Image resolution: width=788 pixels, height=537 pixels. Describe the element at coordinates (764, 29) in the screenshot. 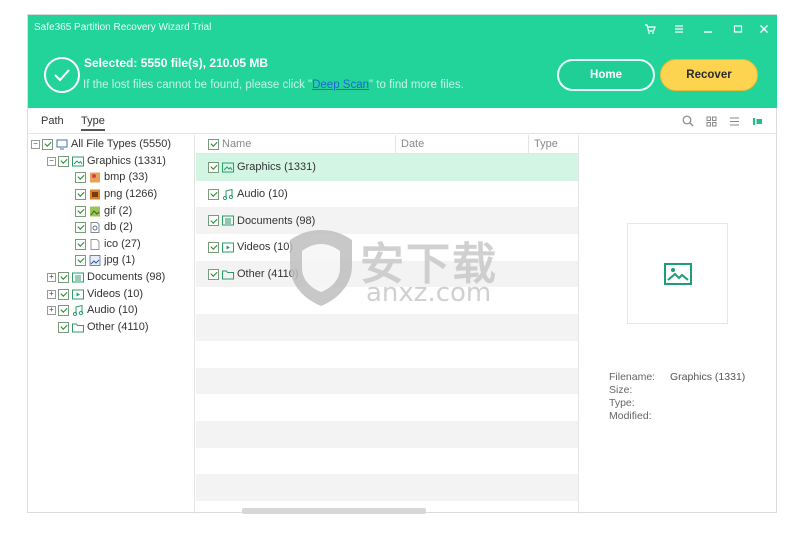

I see `close-icon` at that location.